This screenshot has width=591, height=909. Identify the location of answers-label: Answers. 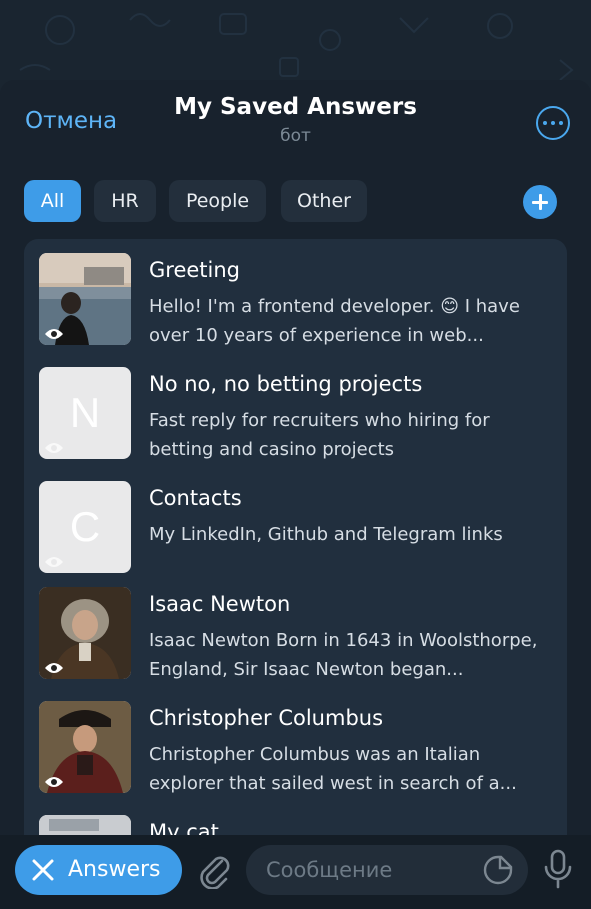
(114, 869).